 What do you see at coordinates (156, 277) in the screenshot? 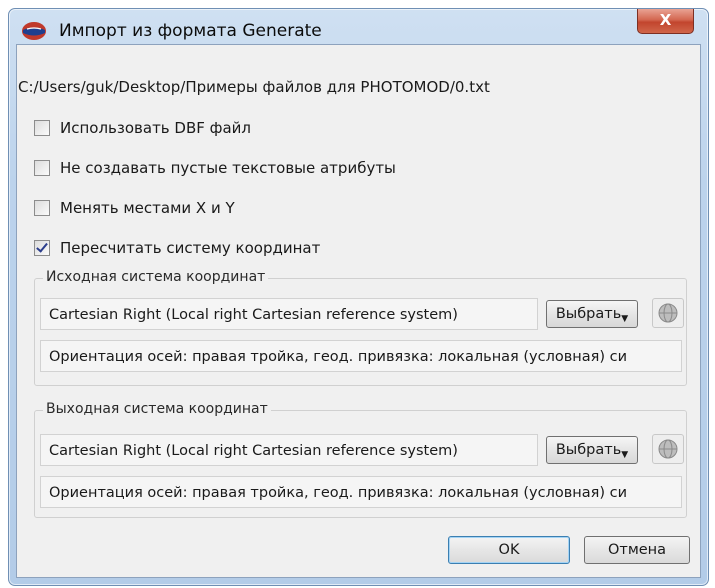
I see `source-cs-group-label: Исходная система координат` at bounding box center [156, 277].